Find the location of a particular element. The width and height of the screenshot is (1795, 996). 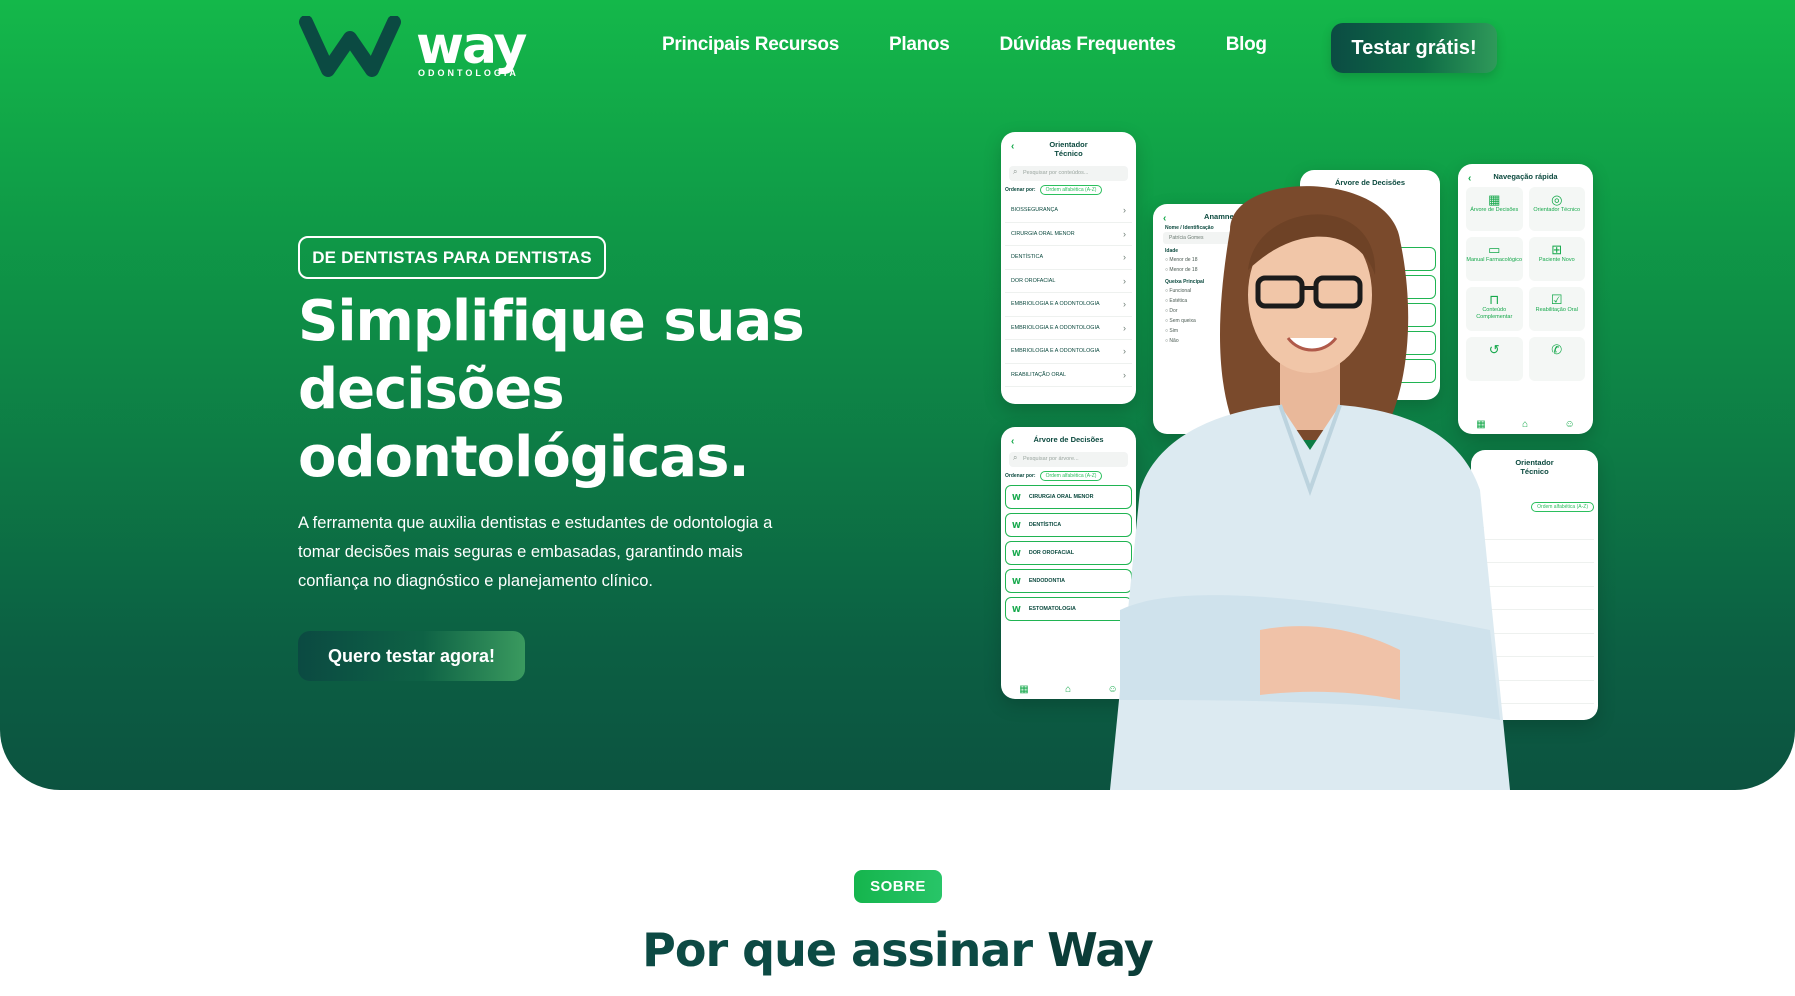

mock-title-2: Técnico is located at coordinates (1068, 153).